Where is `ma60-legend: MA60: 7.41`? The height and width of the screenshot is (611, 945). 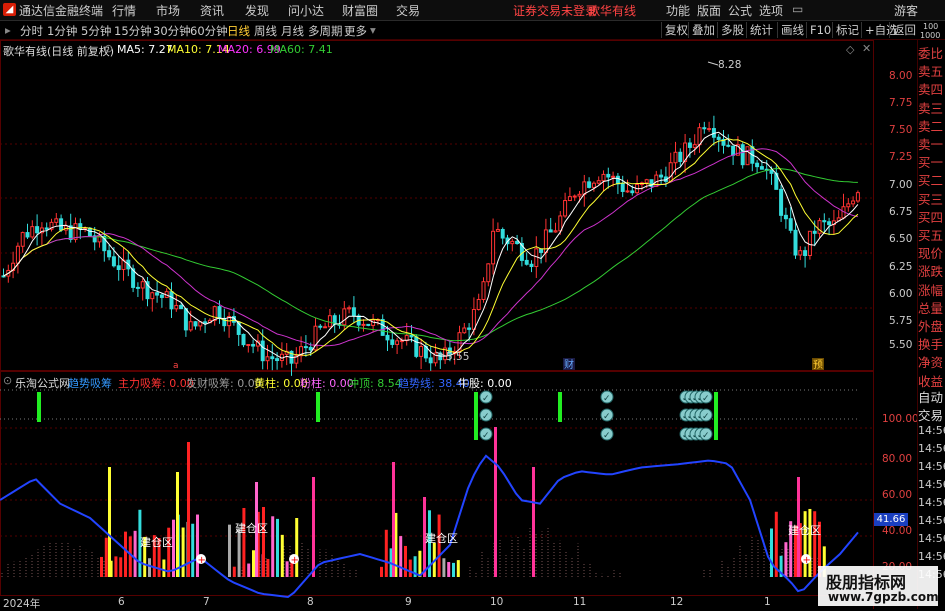 ma60-legend: MA60: 7.41 is located at coordinates (301, 49).